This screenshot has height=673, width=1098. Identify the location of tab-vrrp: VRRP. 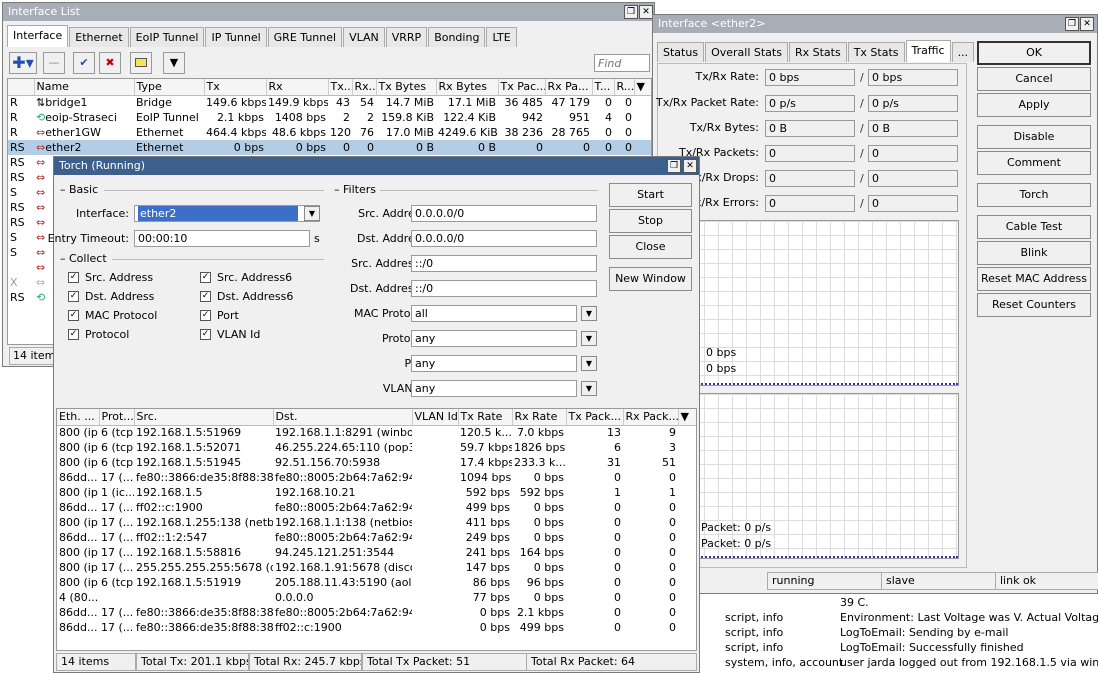
(406, 37).